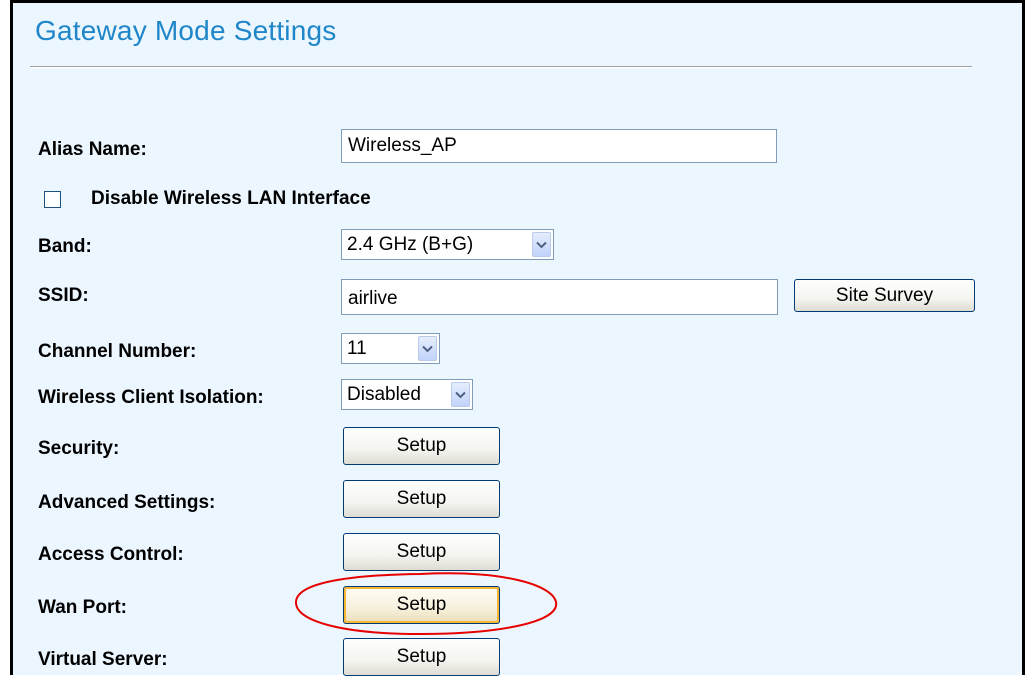 The height and width of the screenshot is (676, 1029). Describe the element at coordinates (92, 149) in the screenshot. I see `alias-name-label: Alias Name:` at that location.